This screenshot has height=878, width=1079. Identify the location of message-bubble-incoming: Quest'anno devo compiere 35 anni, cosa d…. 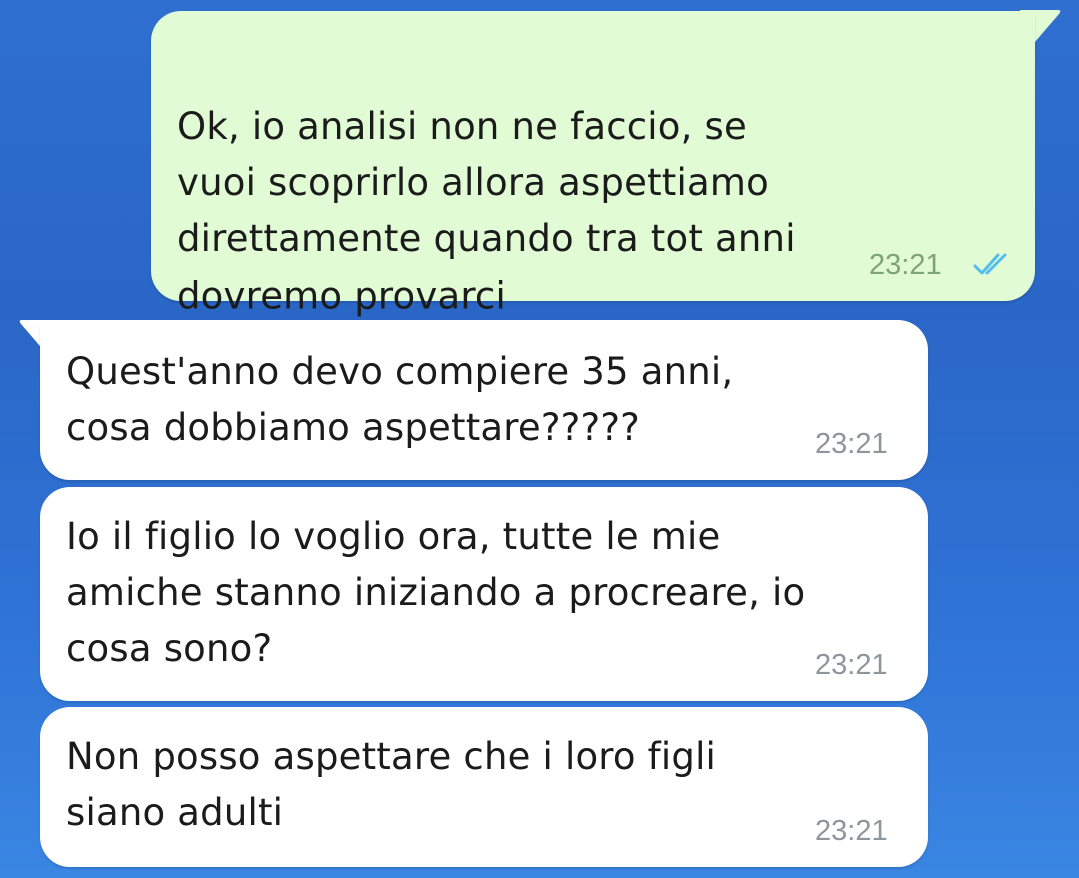
(484, 400).